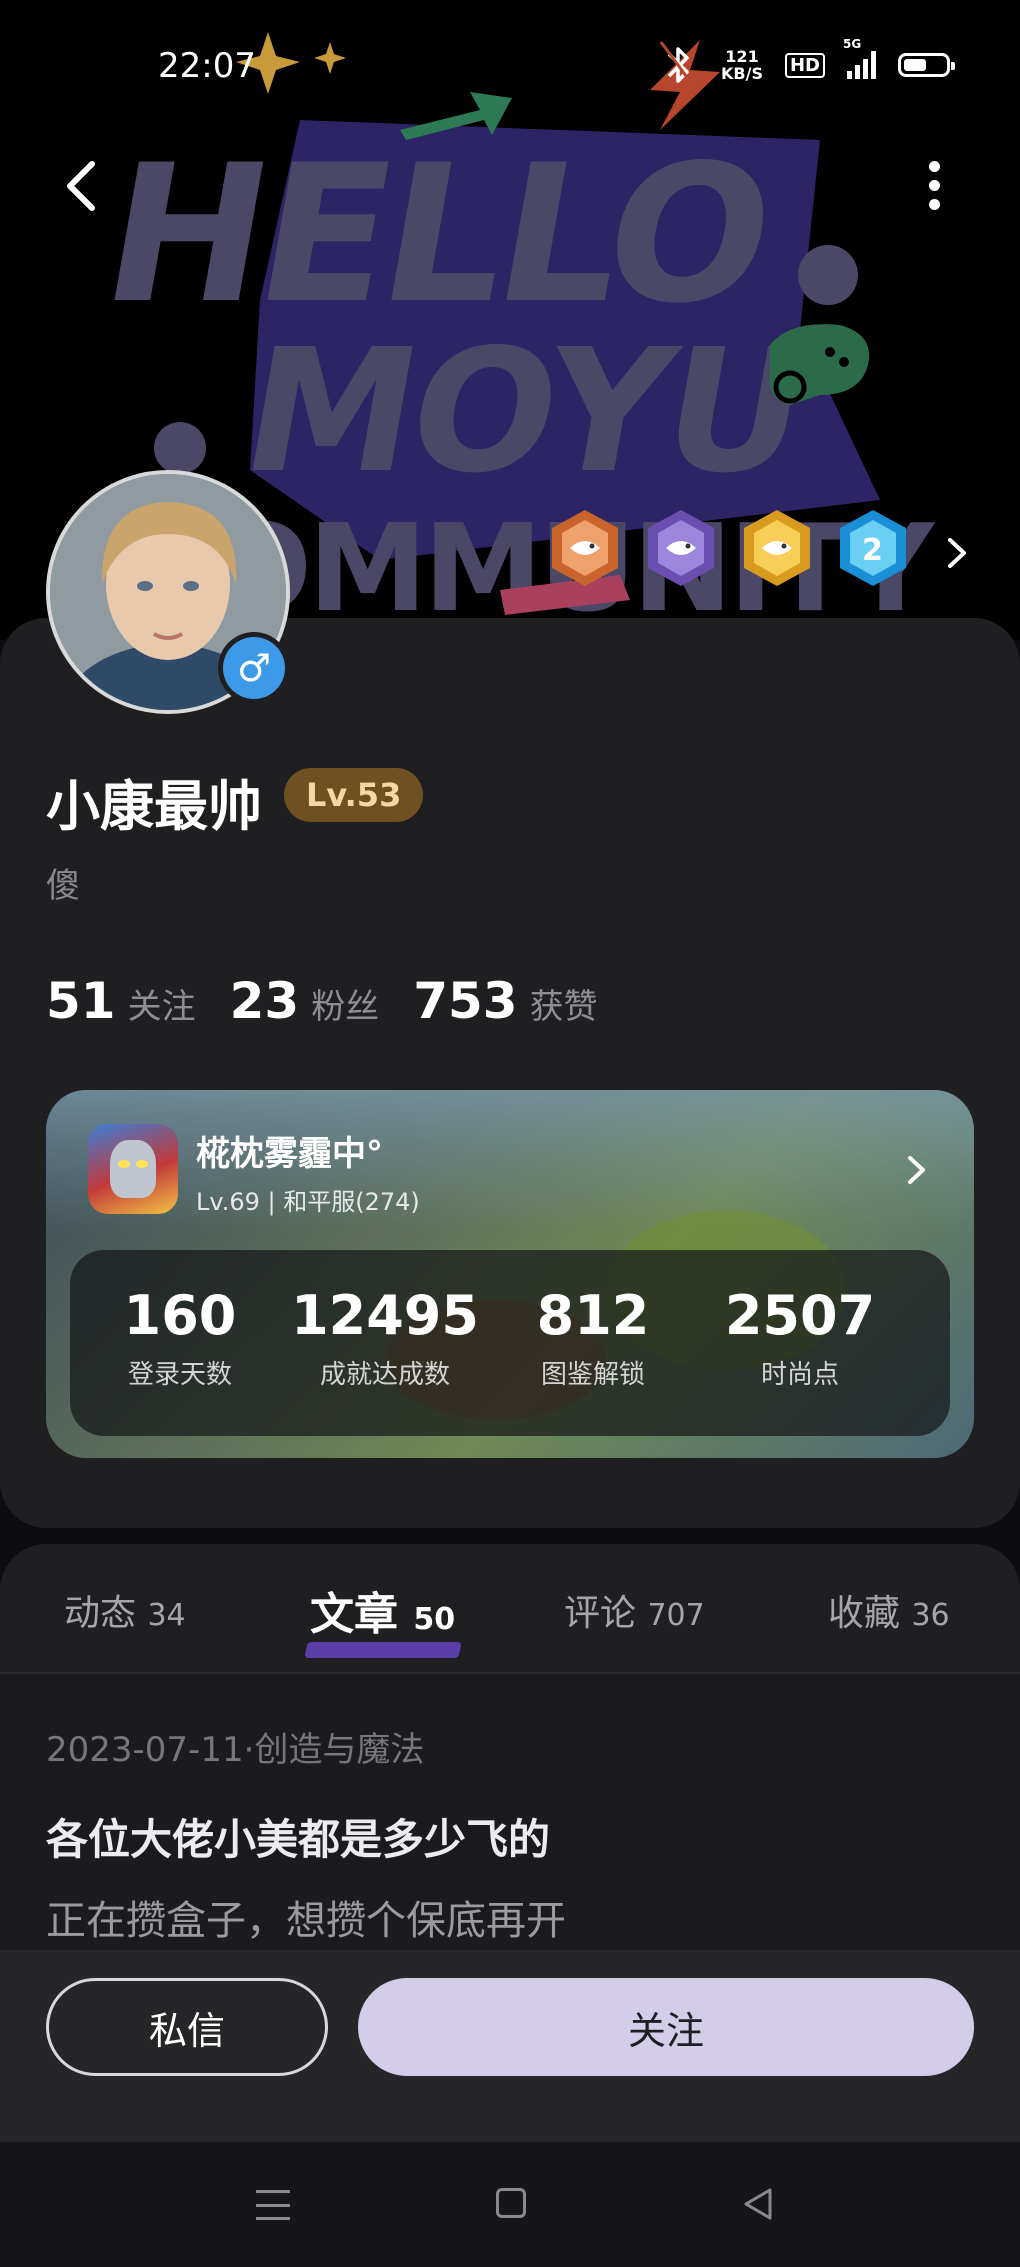 The image size is (1020, 2267). I want to click on tab-comments: 评论 707, so click(634, 1610).